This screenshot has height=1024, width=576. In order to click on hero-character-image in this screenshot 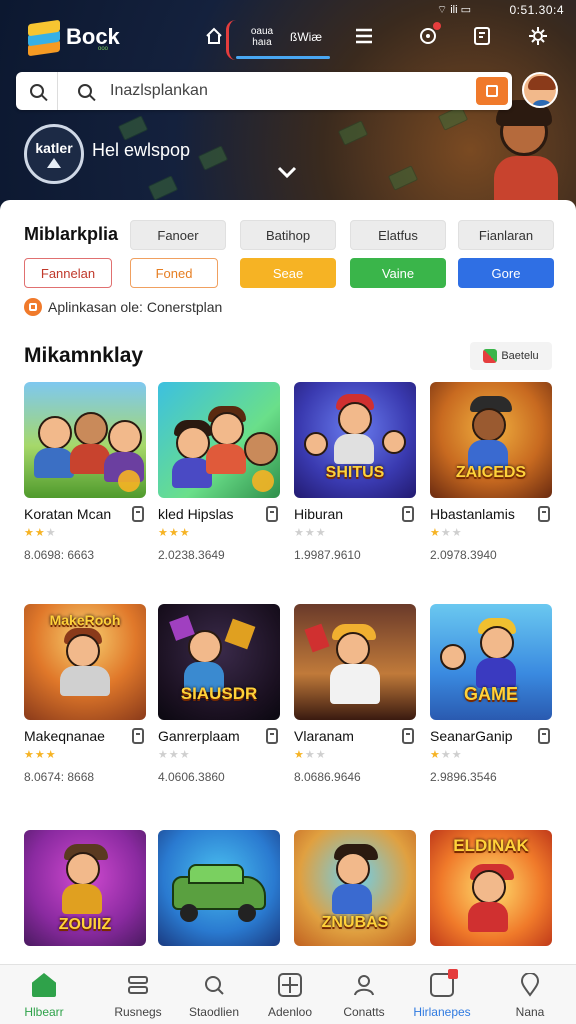, I will do `click(526, 153)`.